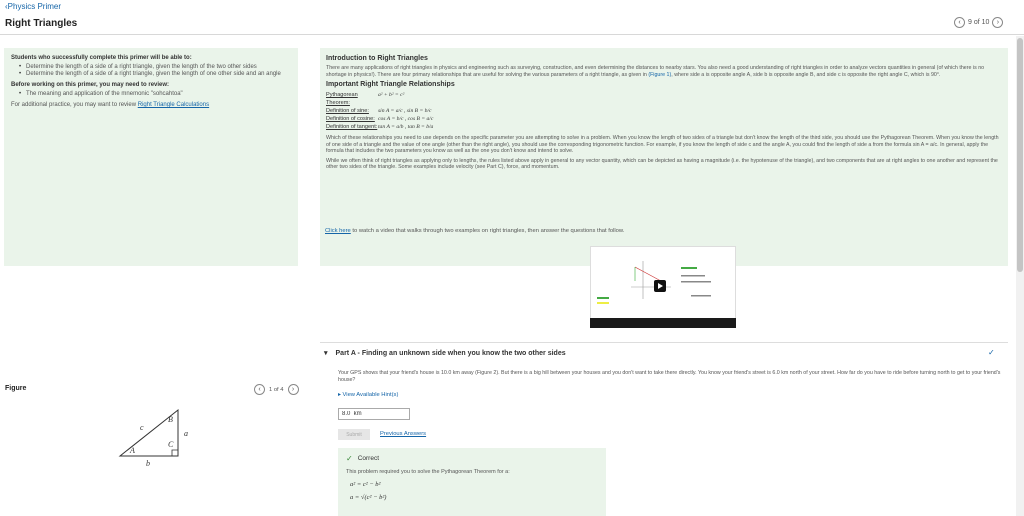  What do you see at coordinates (1020, 155) in the screenshot?
I see `scrollbar-thumb` at bounding box center [1020, 155].